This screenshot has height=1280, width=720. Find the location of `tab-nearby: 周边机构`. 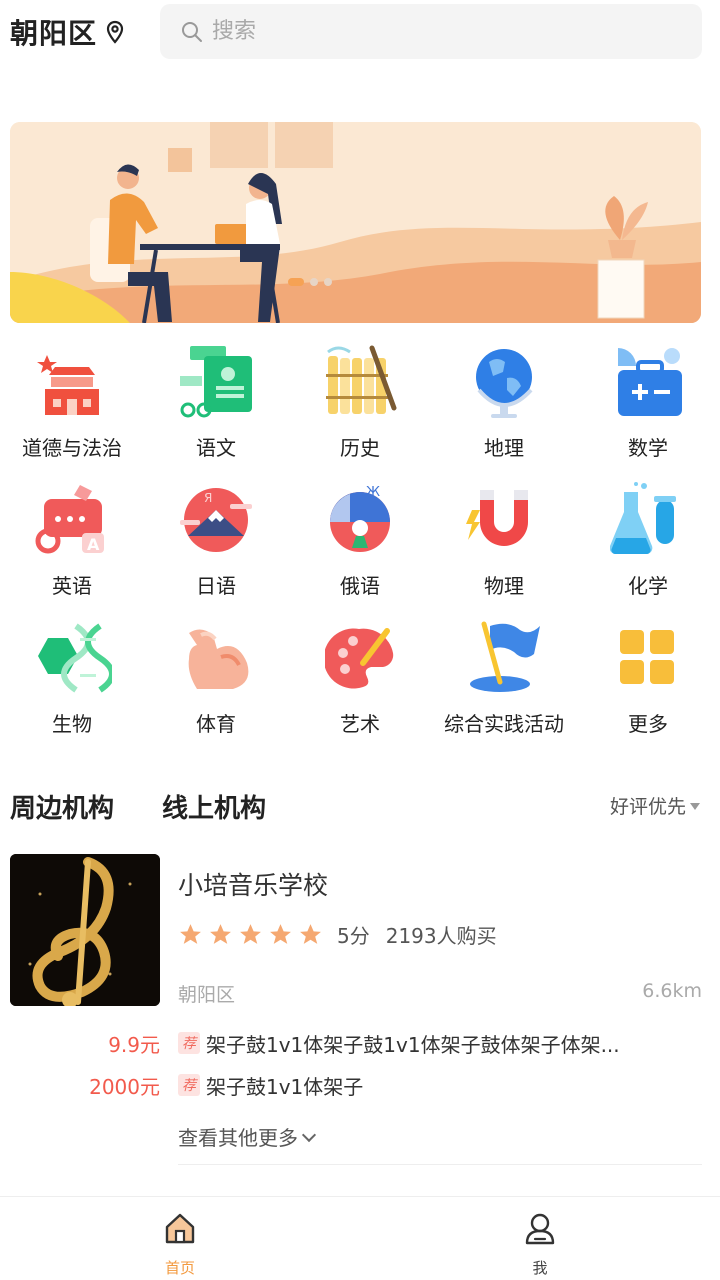

tab-nearby: 周边机构 is located at coordinates (66, 807).